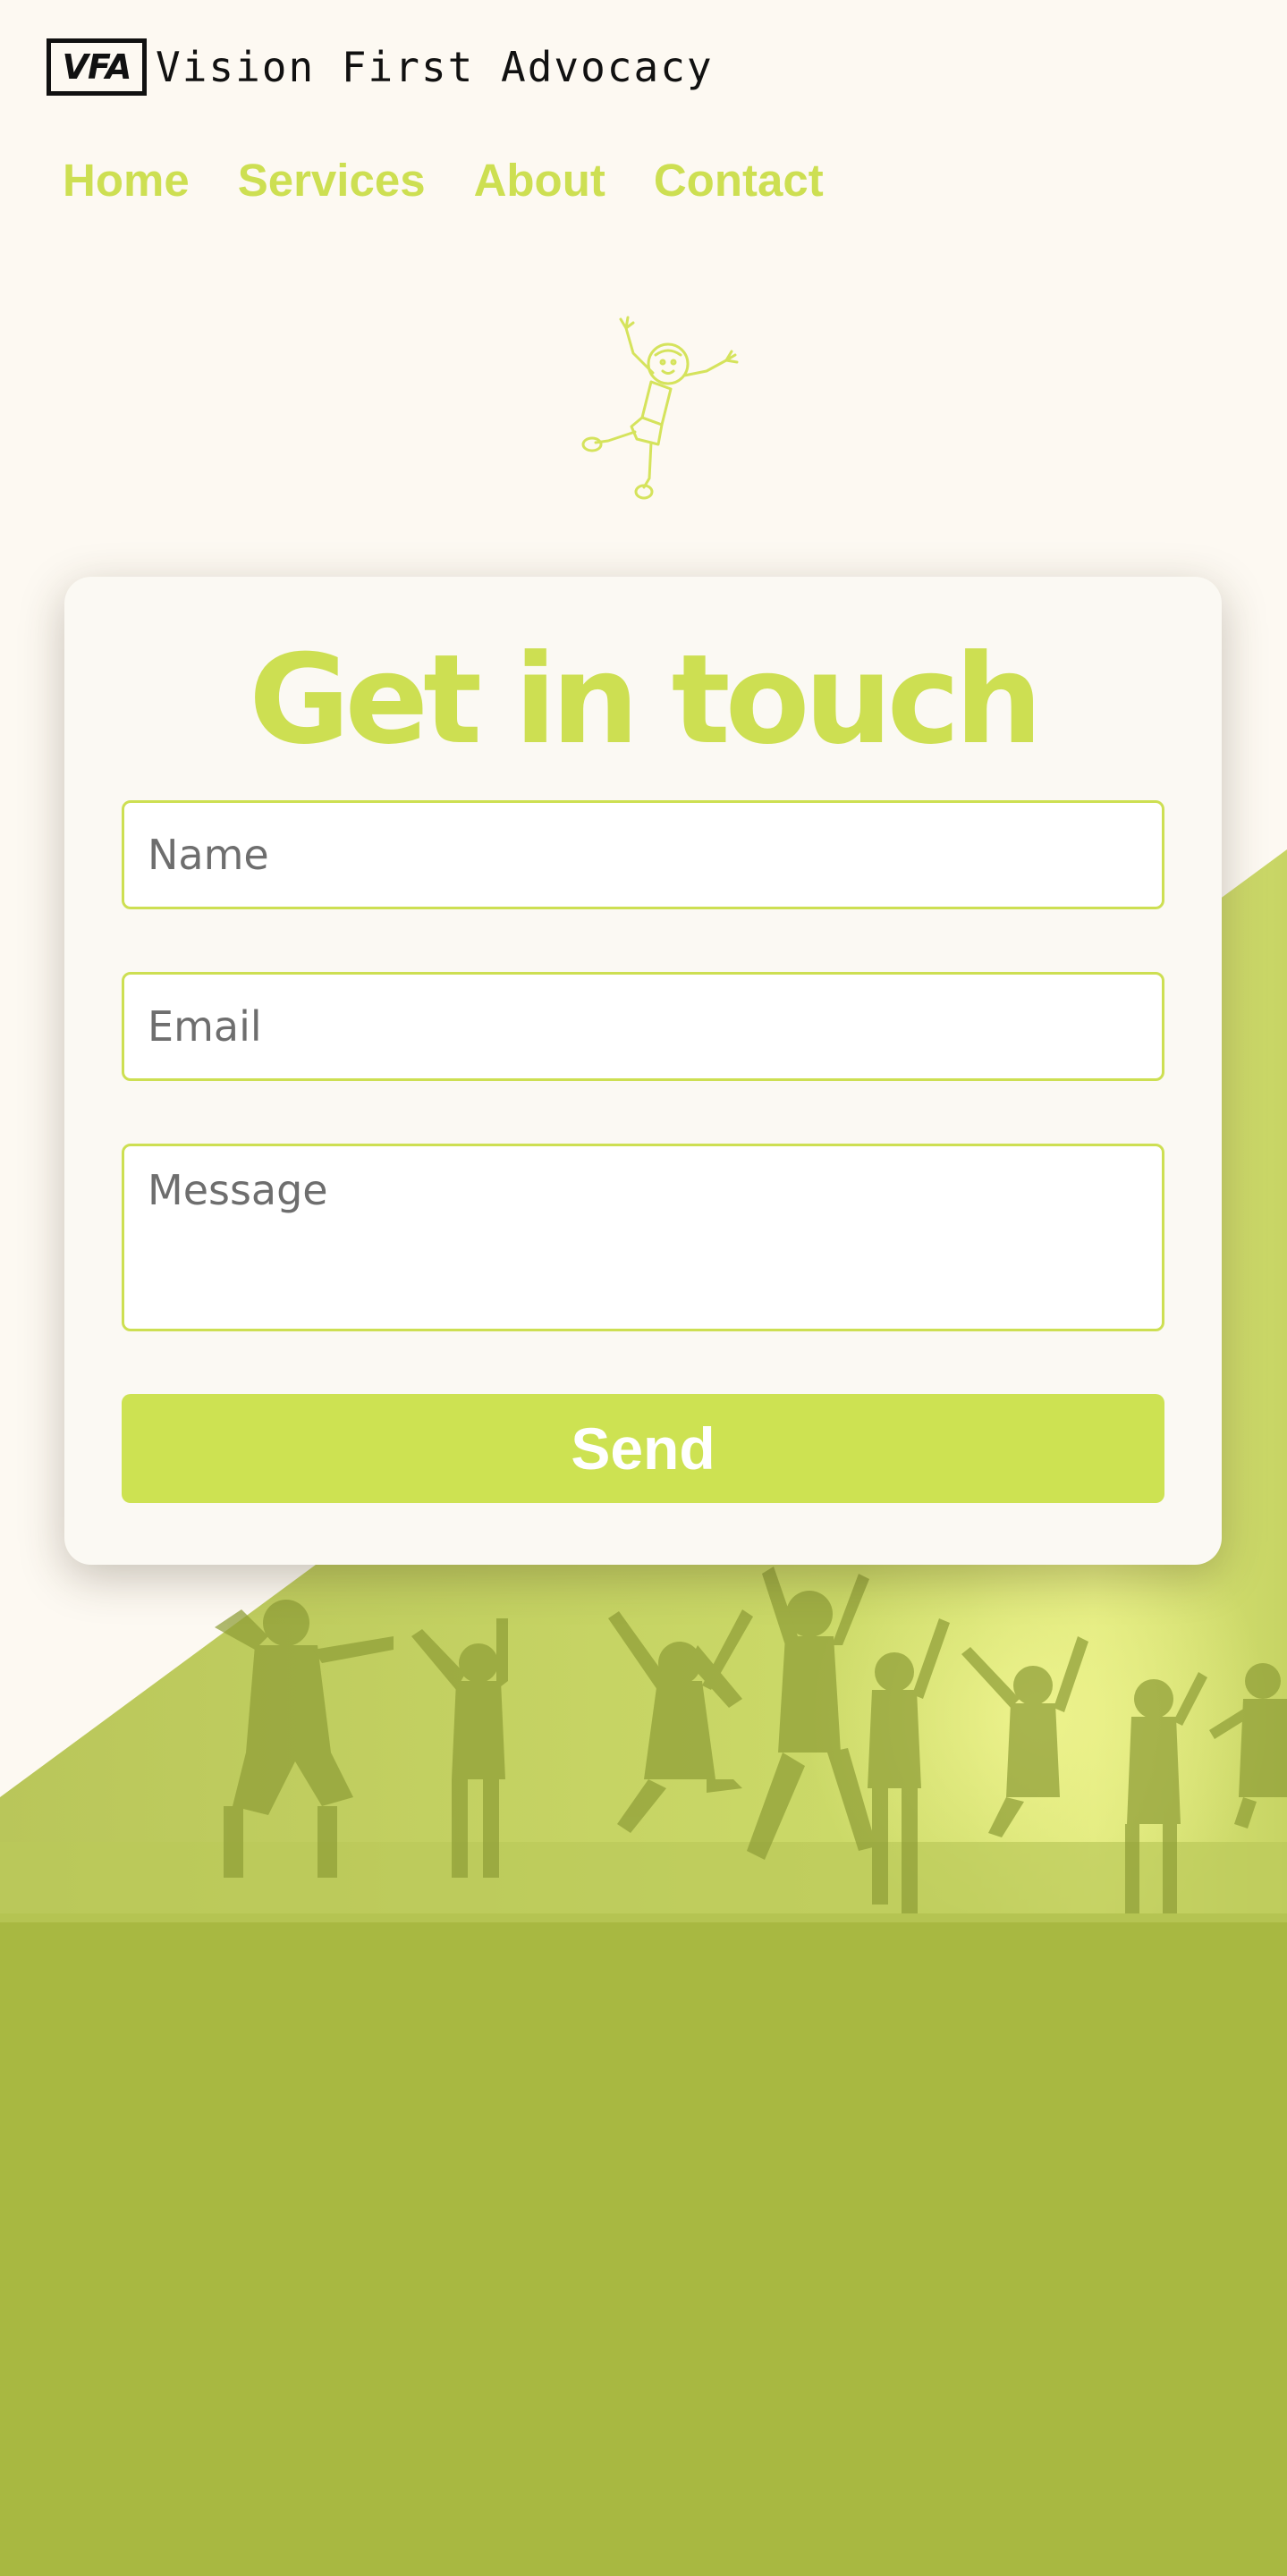  I want to click on main-nav: Home Services About Contact, so click(443, 180).